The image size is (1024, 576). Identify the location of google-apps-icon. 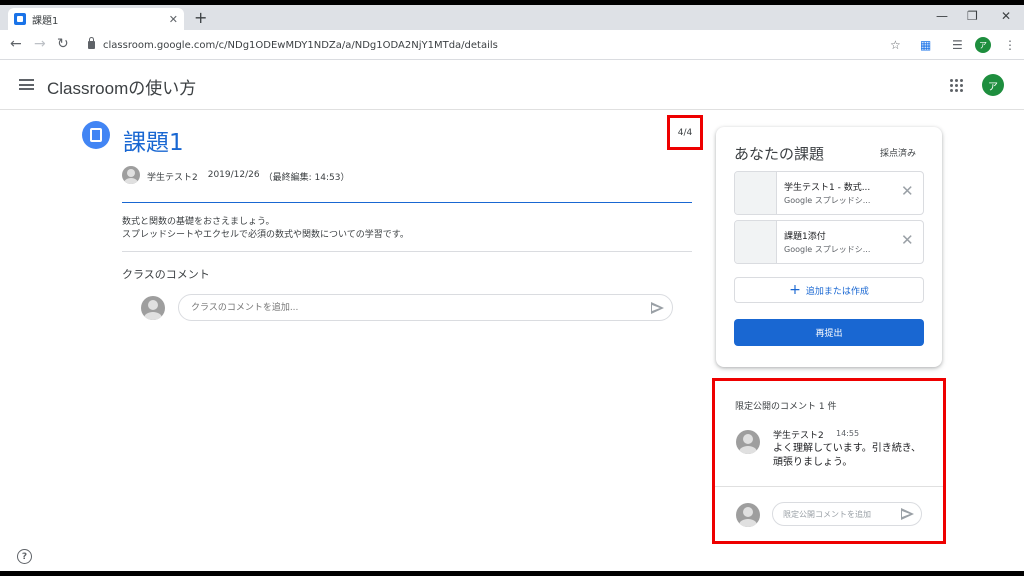
(956, 85).